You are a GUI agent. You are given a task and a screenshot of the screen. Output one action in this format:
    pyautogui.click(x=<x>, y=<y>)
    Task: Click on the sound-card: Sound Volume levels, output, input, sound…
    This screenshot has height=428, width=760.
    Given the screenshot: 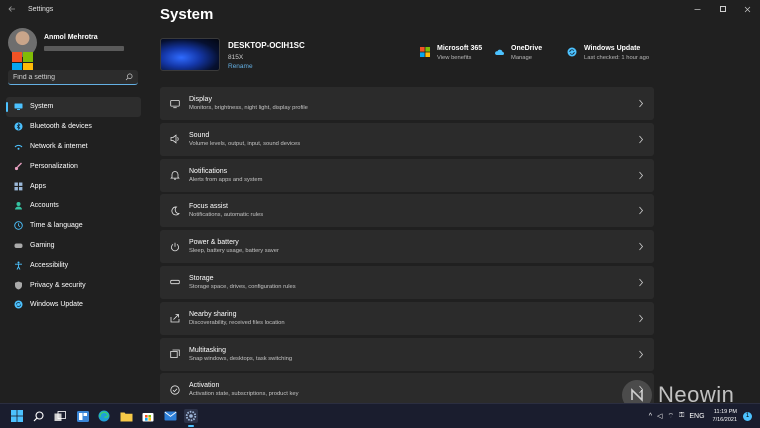 What is the action you would take?
    pyautogui.click(x=407, y=139)
    